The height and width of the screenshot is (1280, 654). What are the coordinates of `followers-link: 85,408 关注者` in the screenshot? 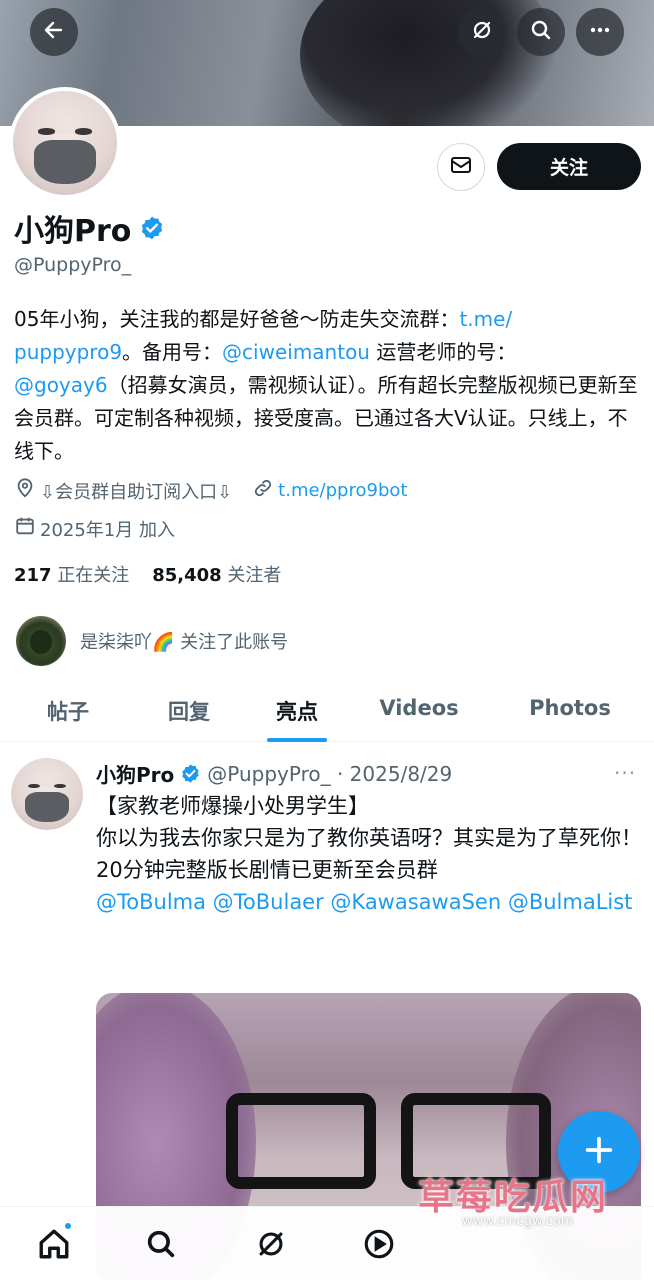 It's located at (216, 575).